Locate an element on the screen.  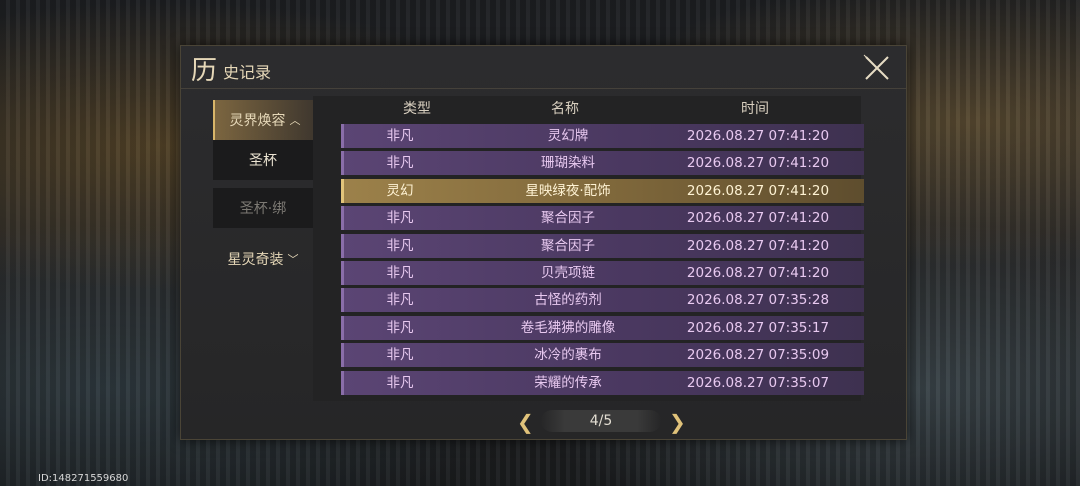
page-indicator: 4/5 is located at coordinates (601, 421).